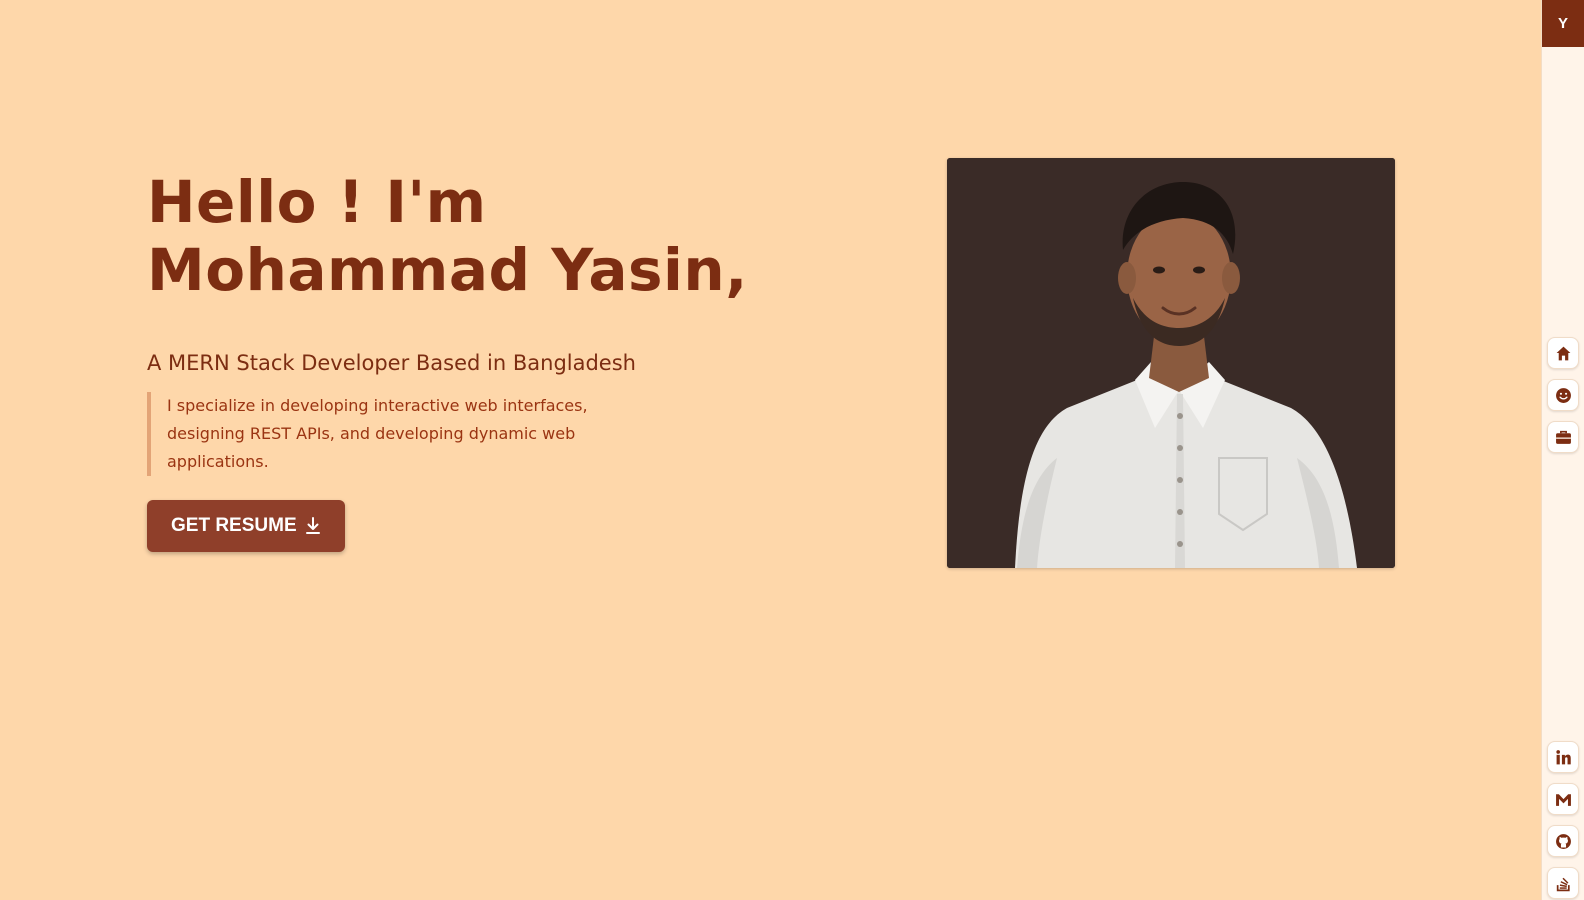 The image size is (1584, 900). I want to click on briefcase-icon, so click(1563, 437).